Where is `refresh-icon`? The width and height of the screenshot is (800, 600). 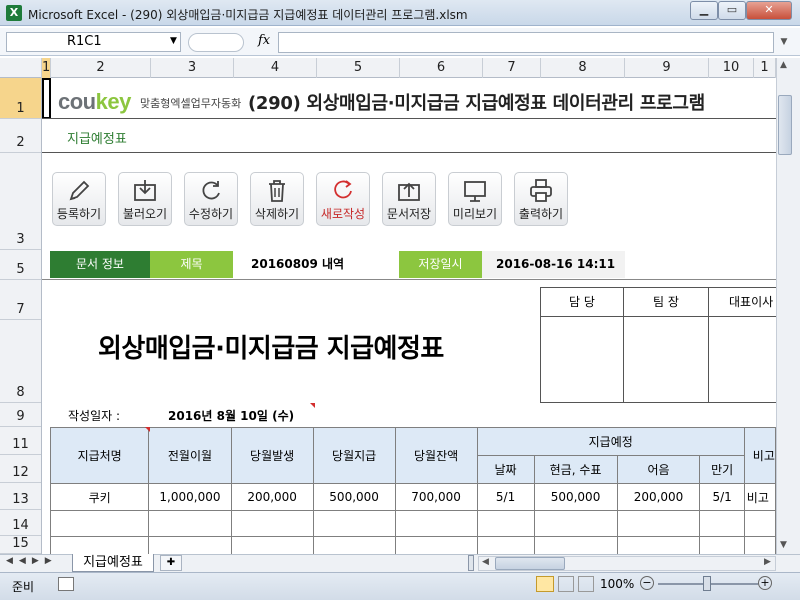 refresh-icon is located at coordinates (211, 190).